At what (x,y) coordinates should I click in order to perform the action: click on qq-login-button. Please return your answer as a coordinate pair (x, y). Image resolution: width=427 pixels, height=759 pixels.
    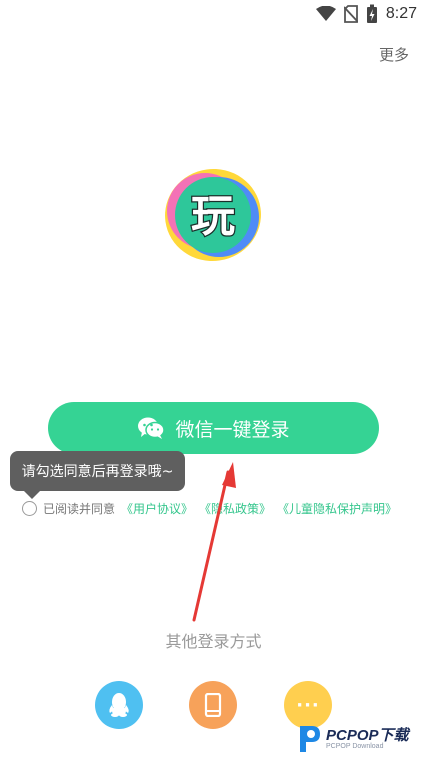
    Looking at the image, I should click on (119, 705).